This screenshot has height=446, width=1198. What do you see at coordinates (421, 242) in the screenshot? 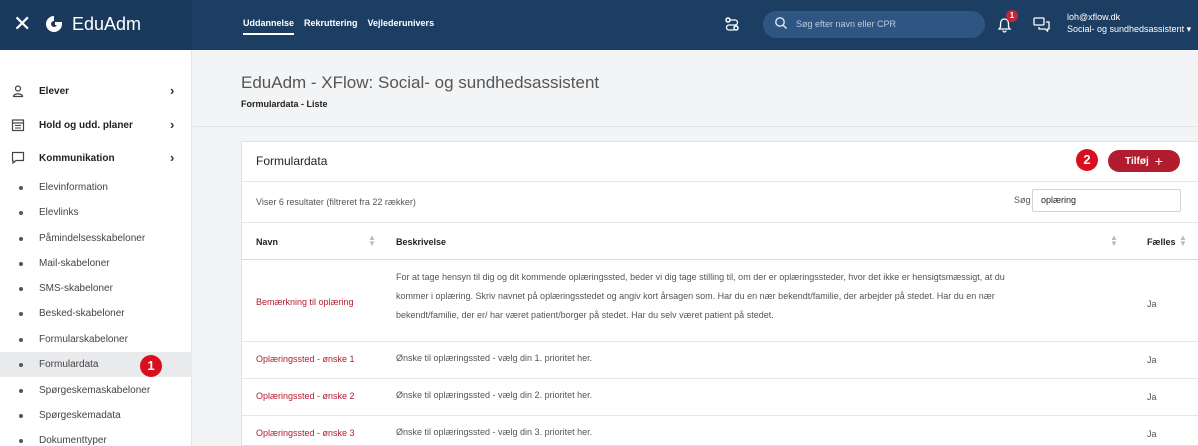
I see `column-header-beskrivelse: Beskrivelse` at bounding box center [421, 242].